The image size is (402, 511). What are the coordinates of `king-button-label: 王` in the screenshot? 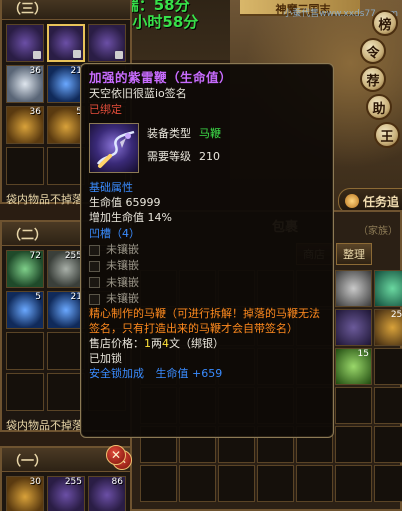 It's located at (387, 137).